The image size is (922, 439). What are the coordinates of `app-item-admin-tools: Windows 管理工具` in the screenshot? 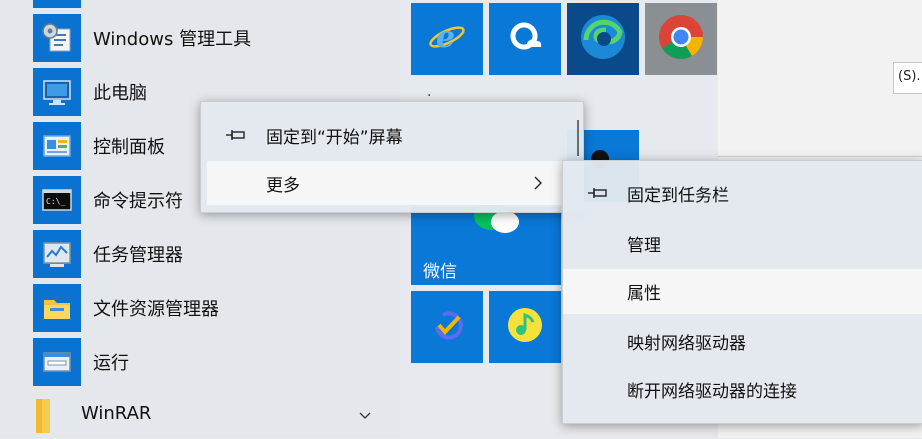 It's located at (200, 38).